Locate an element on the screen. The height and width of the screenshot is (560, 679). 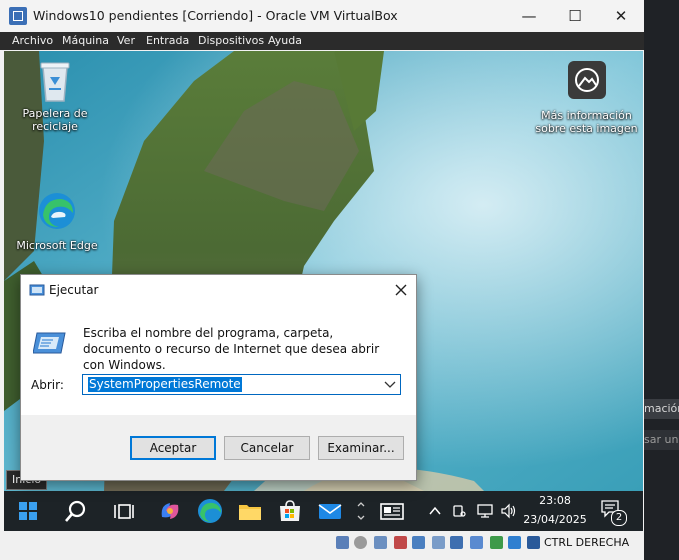
open-combobox: SystemPropertiesRemote is located at coordinates (241, 384).